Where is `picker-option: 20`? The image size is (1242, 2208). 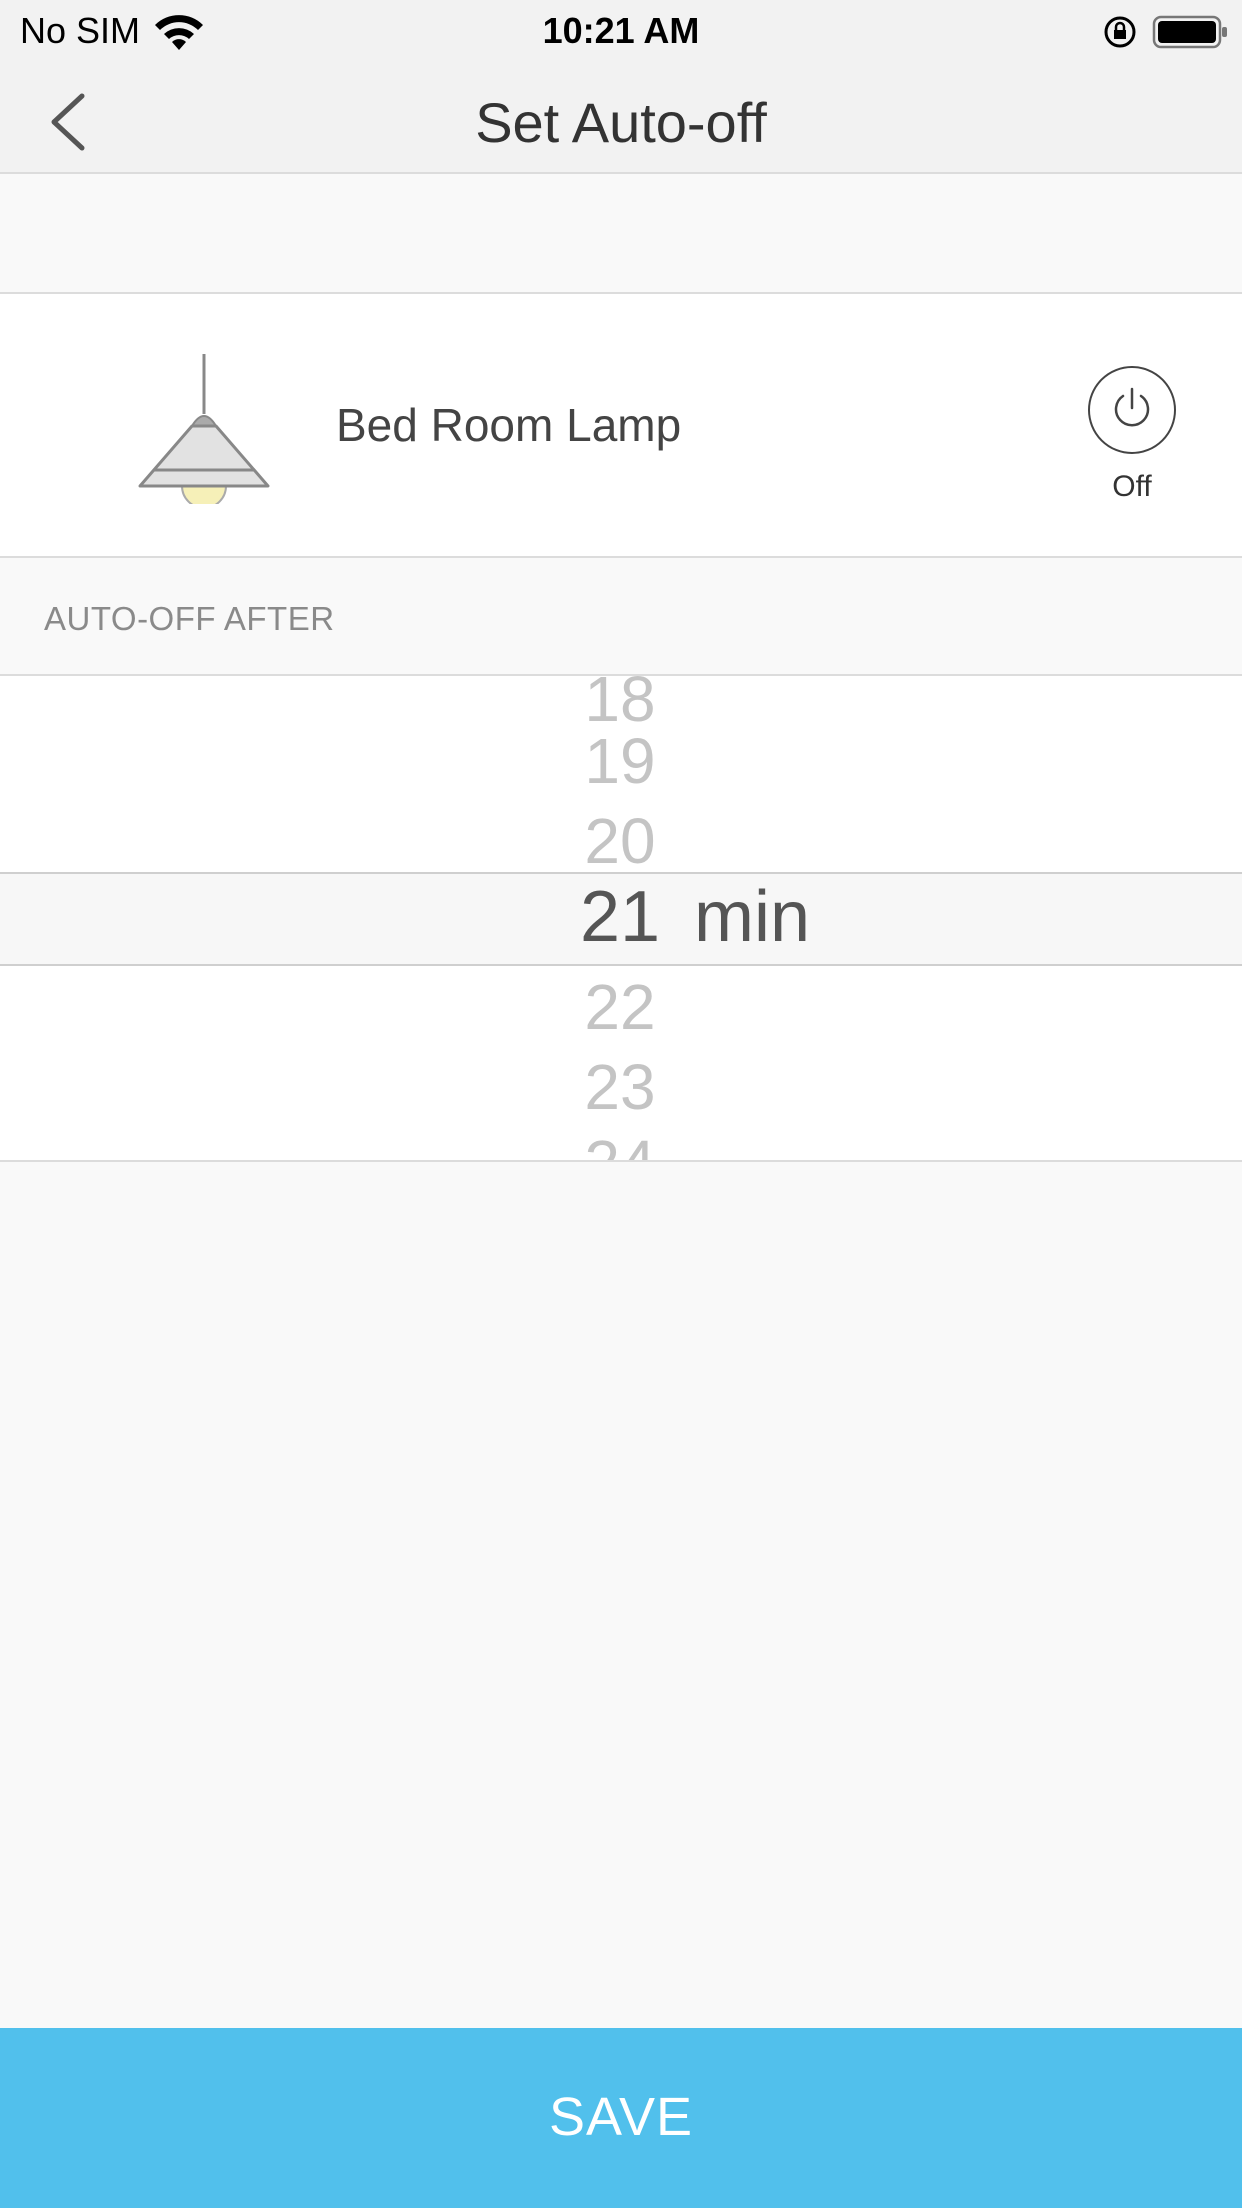 picker-option: 20 is located at coordinates (620, 841).